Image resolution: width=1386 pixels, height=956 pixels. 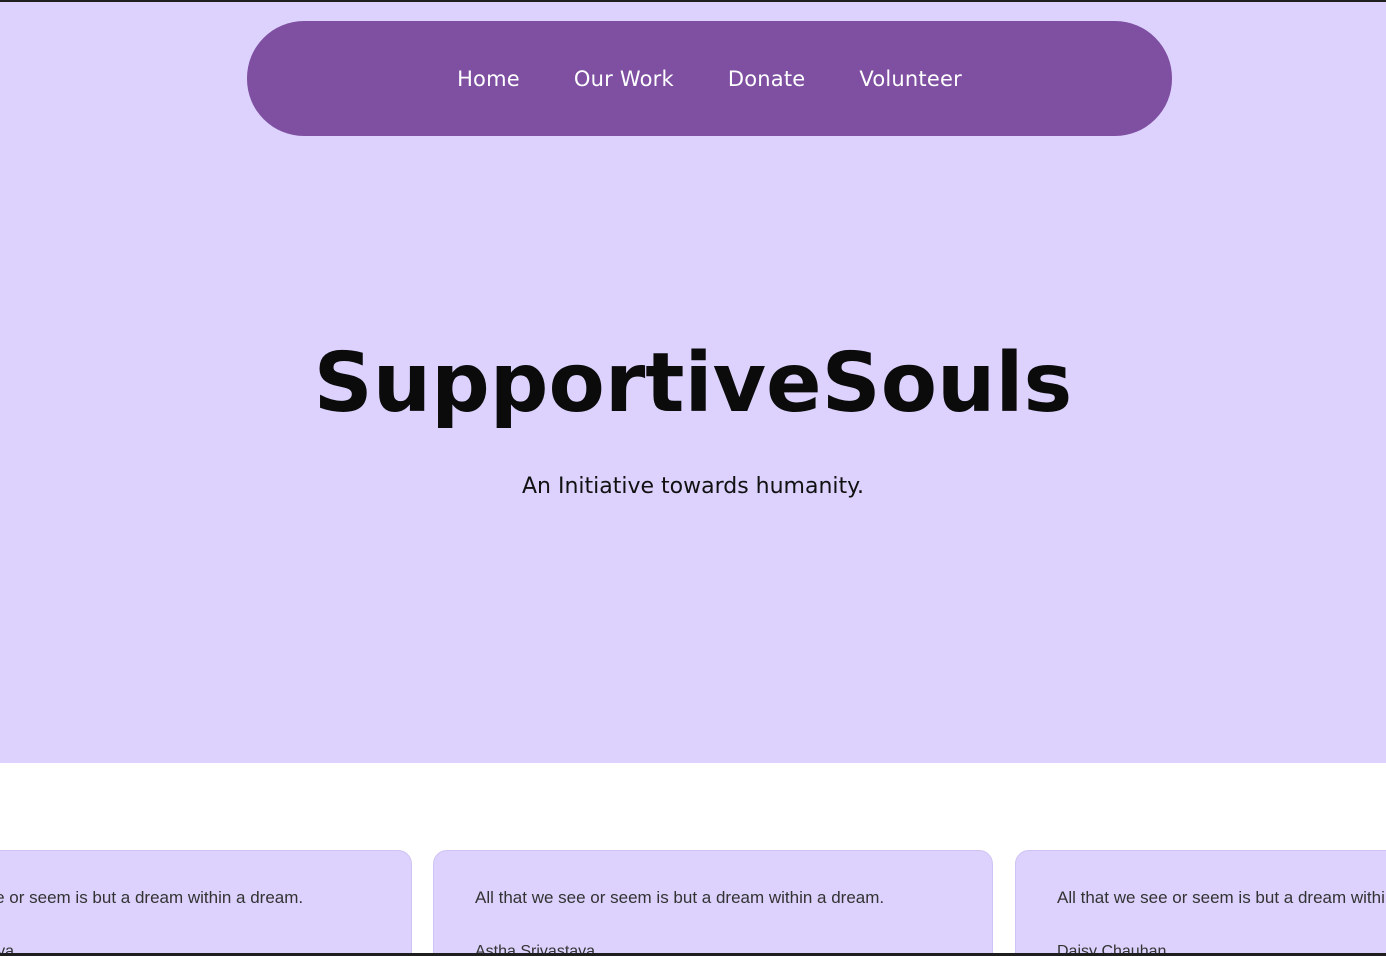 I want to click on hero-subtitle: An Initiative towards humanity., so click(x=693, y=486).